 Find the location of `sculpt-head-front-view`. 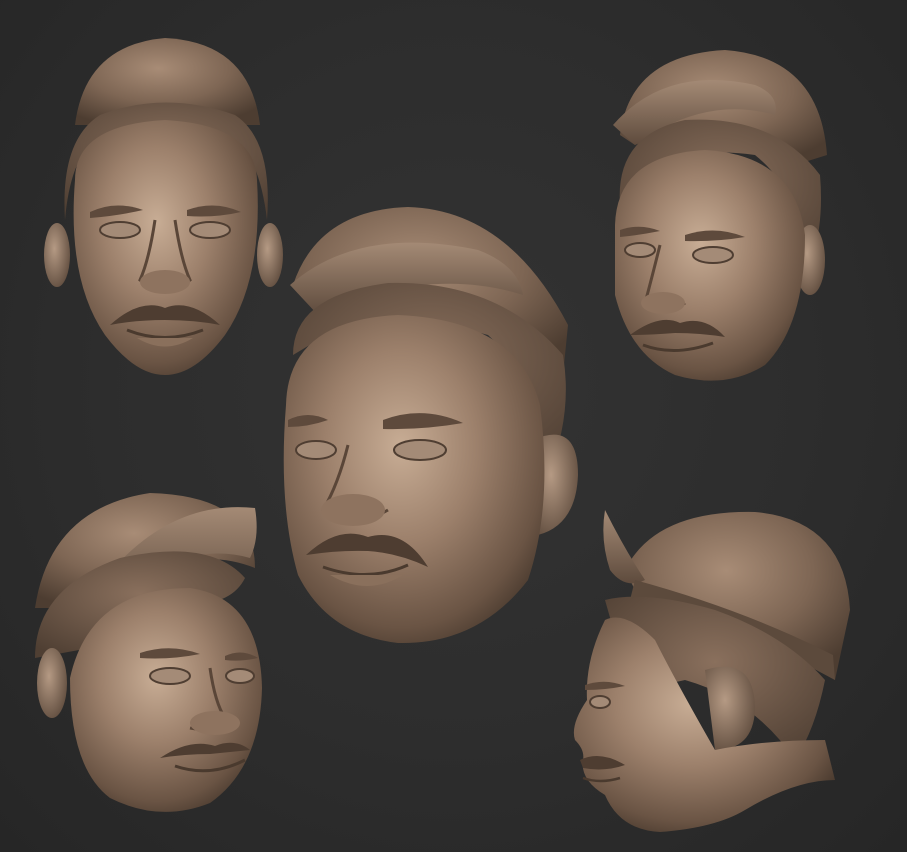

sculpt-head-front-view is located at coordinates (164, 205).